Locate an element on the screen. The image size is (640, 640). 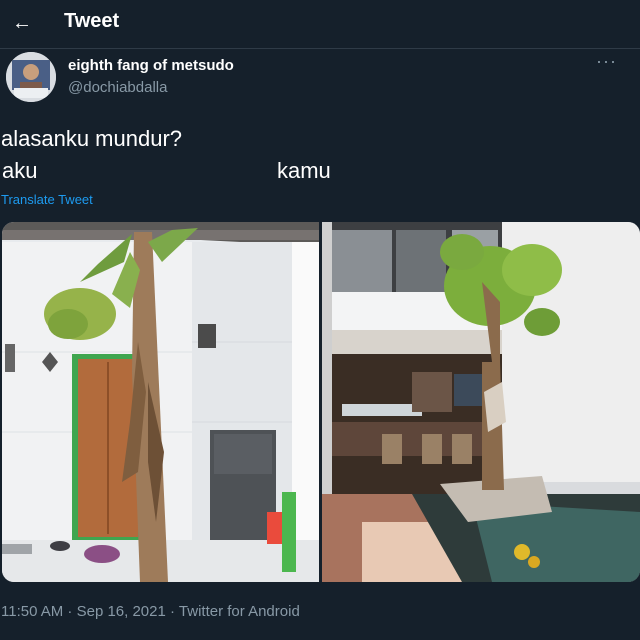
back-button: ← is located at coordinates (22, 24).